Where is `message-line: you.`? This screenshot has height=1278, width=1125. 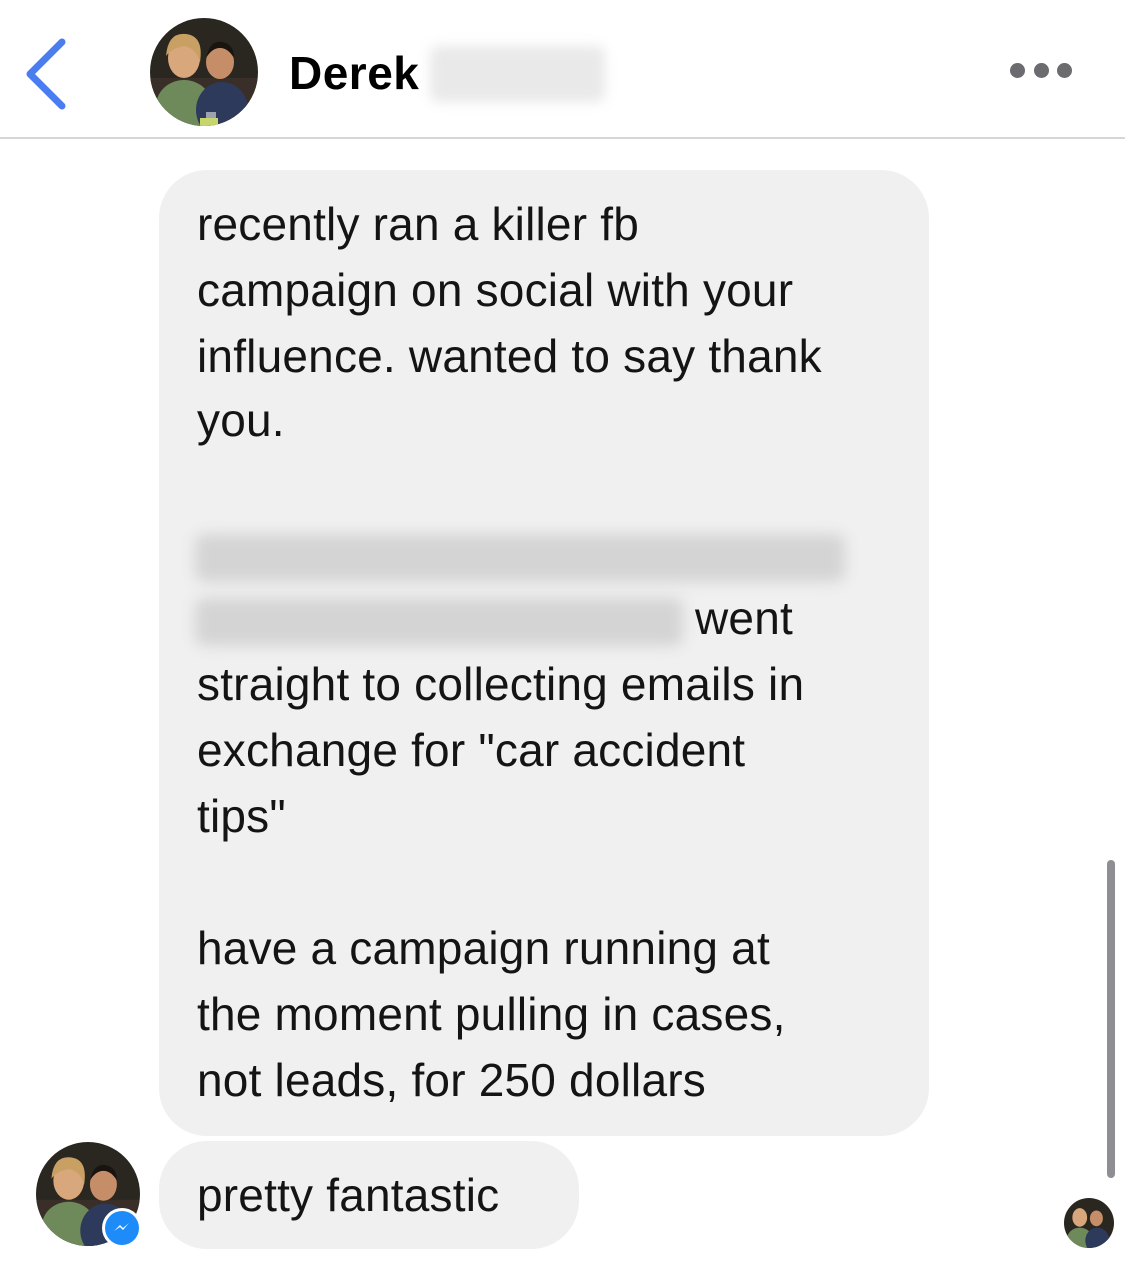
message-line: you. is located at coordinates (241, 420).